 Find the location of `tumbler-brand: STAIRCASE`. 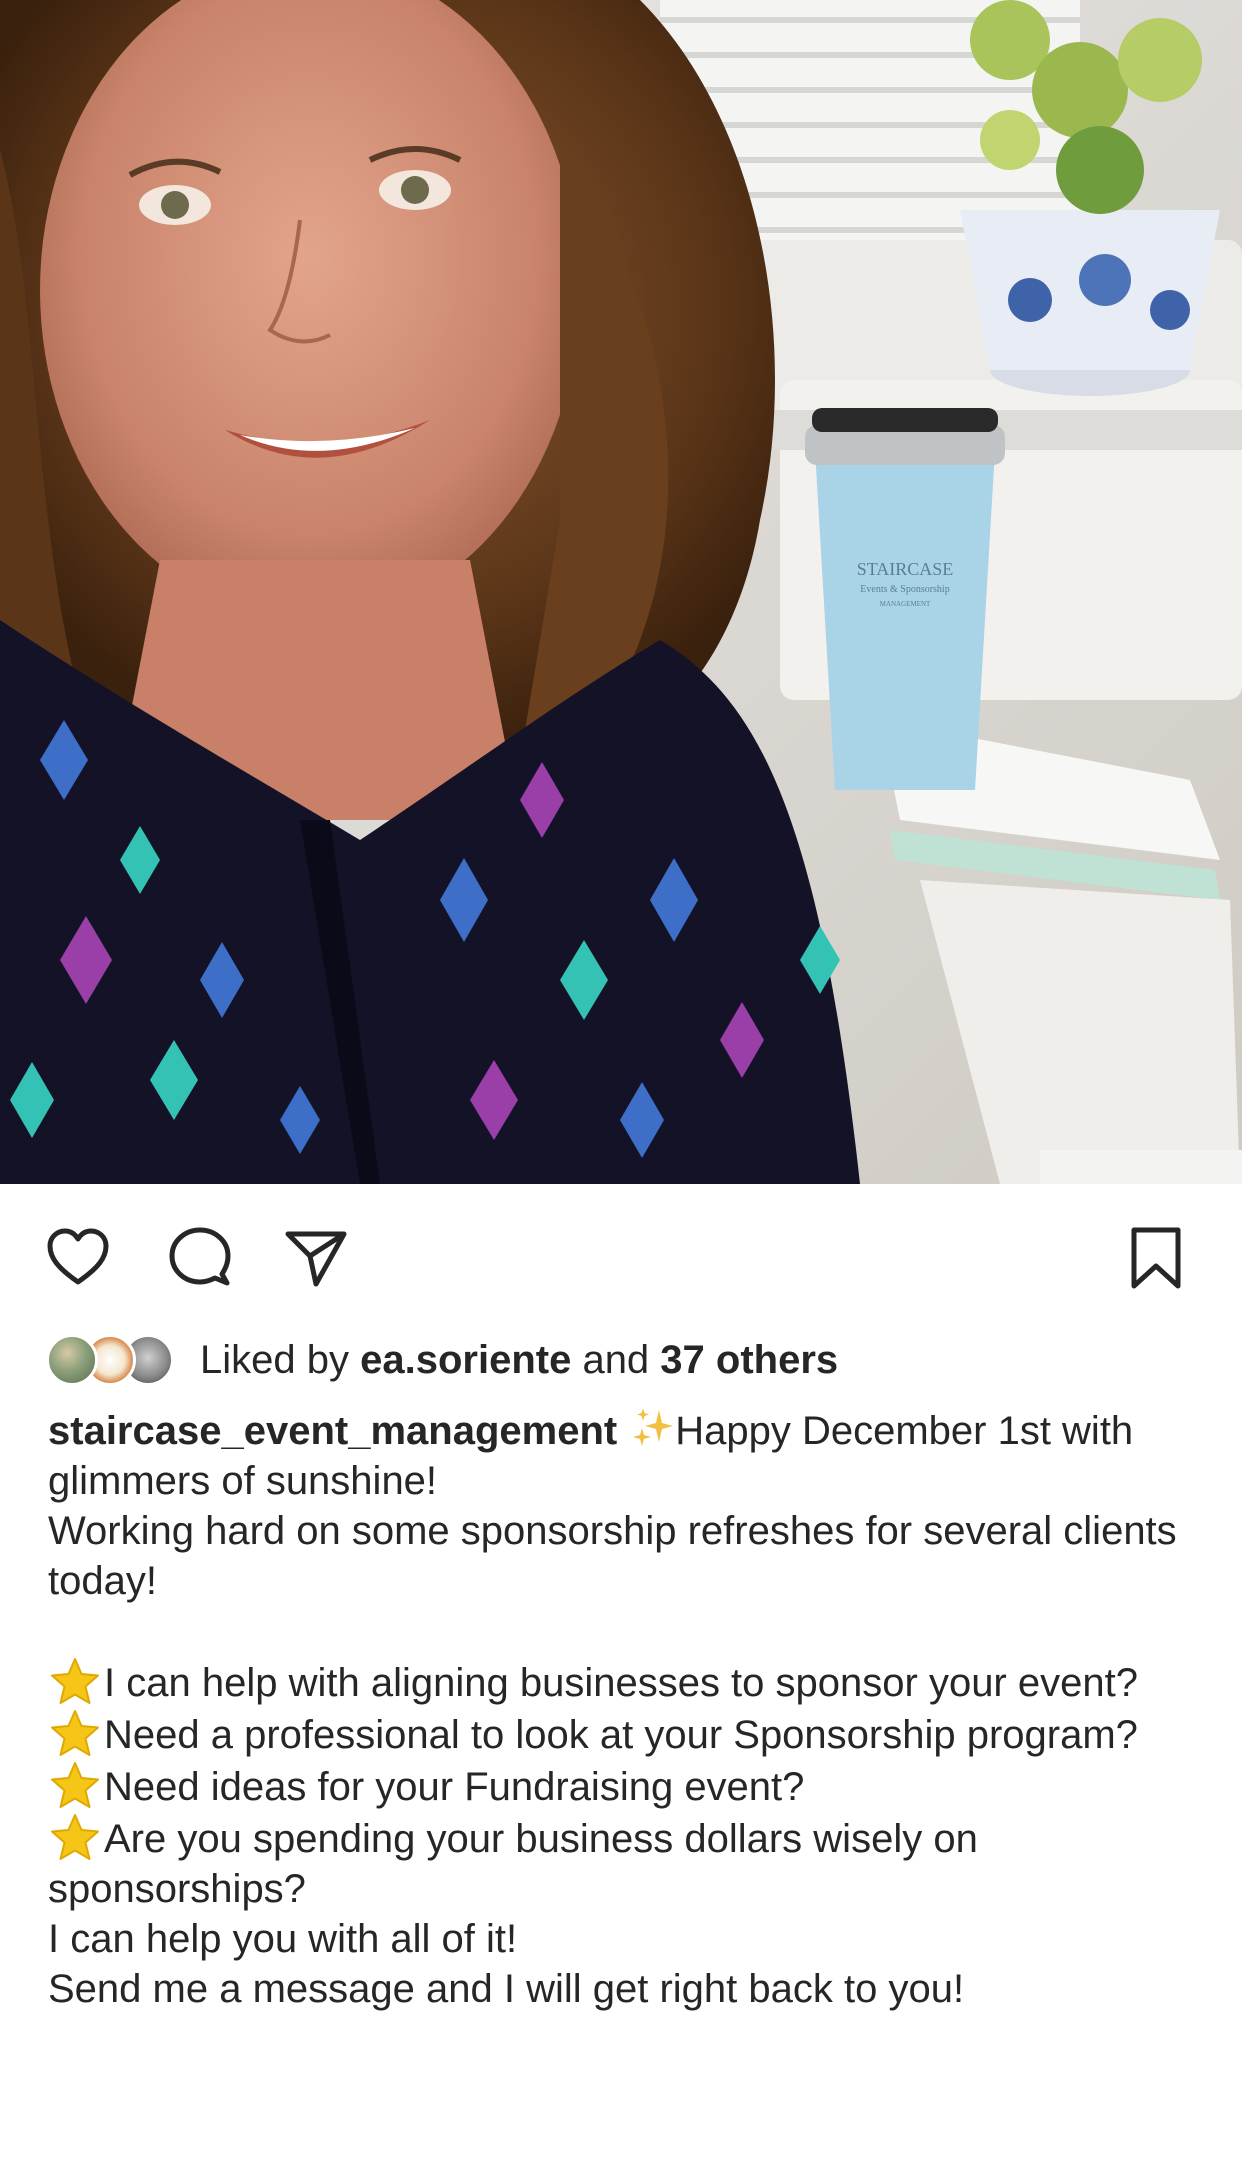

tumbler-brand: STAIRCASE is located at coordinates (905, 569).